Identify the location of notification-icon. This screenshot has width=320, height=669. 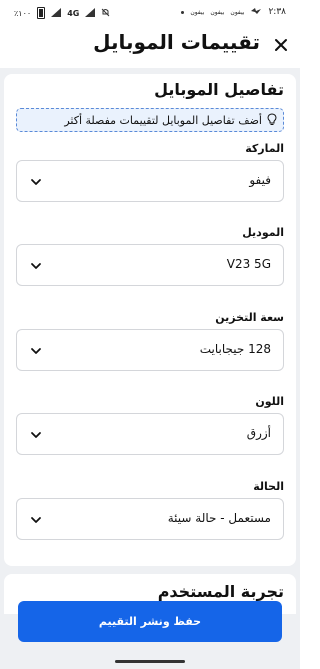
(256, 12).